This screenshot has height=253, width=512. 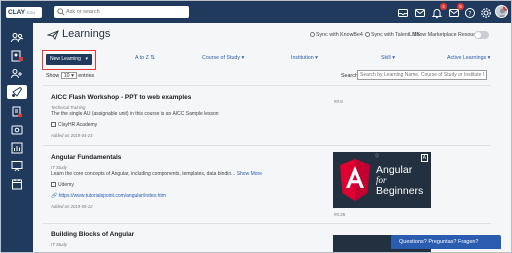 I want to click on sidebar-people-icon, so click(x=17, y=38).